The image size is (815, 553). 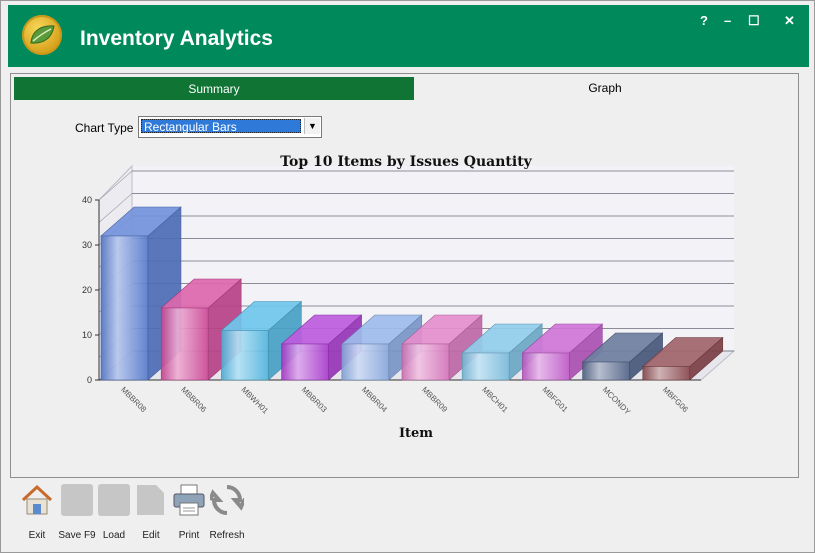 What do you see at coordinates (727, 20) in the screenshot?
I see `minimize-button: –` at bounding box center [727, 20].